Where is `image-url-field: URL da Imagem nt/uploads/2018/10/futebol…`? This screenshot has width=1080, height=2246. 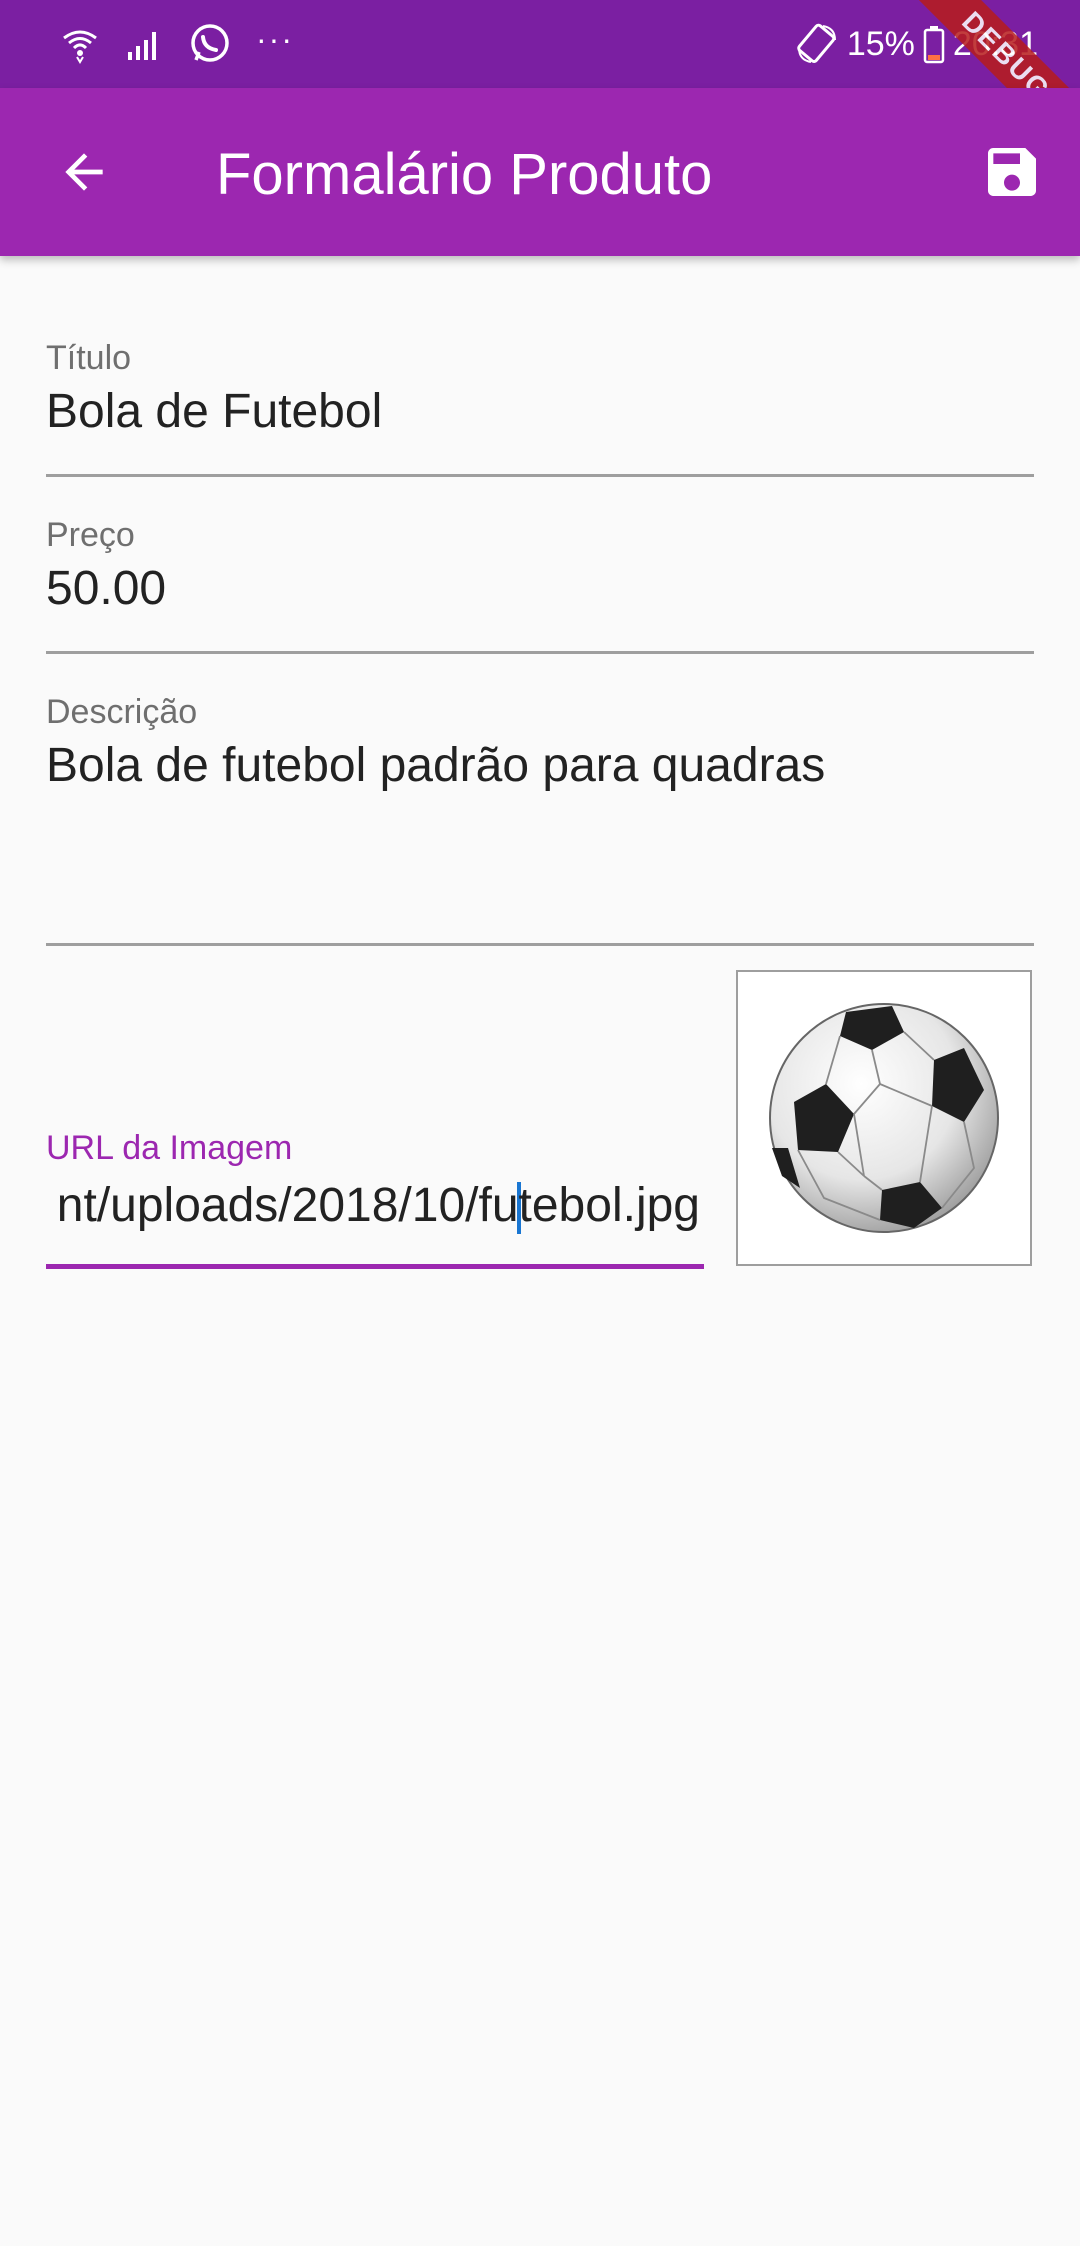
image-url-field: URL da Imagem nt/uploads/2018/10/futebol… is located at coordinates (375, 1198).